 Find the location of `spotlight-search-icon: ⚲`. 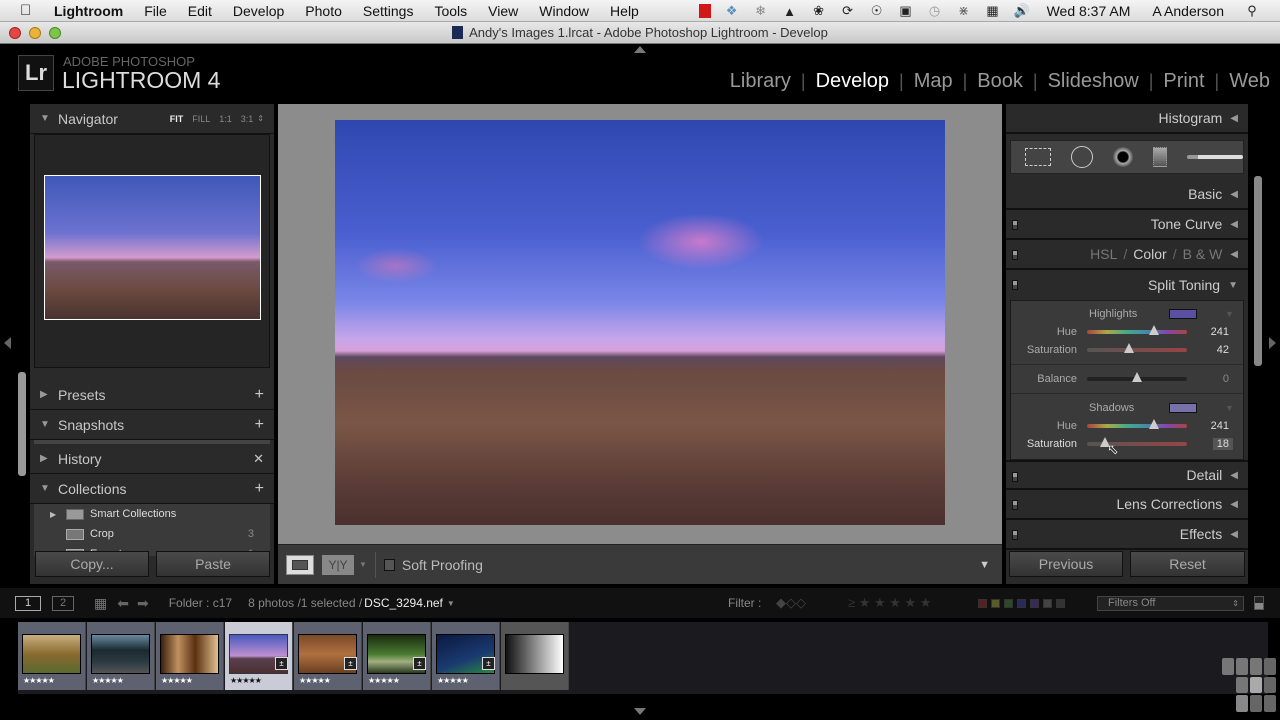

spotlight-search-icon: ⚲ is located at coordinates (1252, 10).